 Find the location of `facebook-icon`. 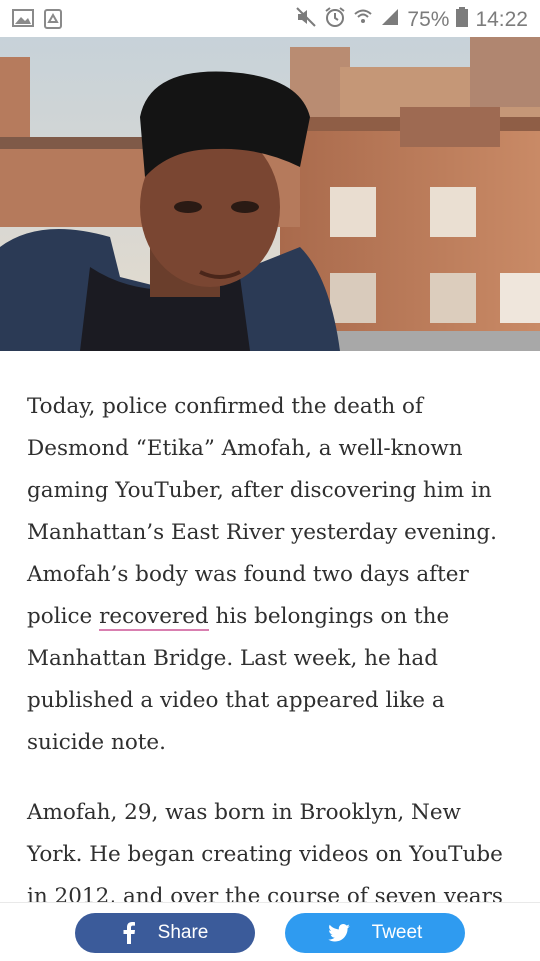

facebook-icon is located at coordinates (129, 933).